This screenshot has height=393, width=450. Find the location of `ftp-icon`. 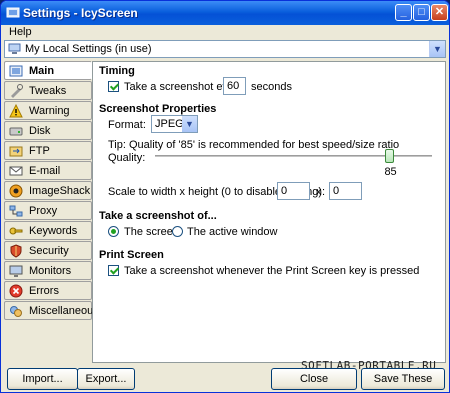

ftp-icon is located at coordinates (16, 151).